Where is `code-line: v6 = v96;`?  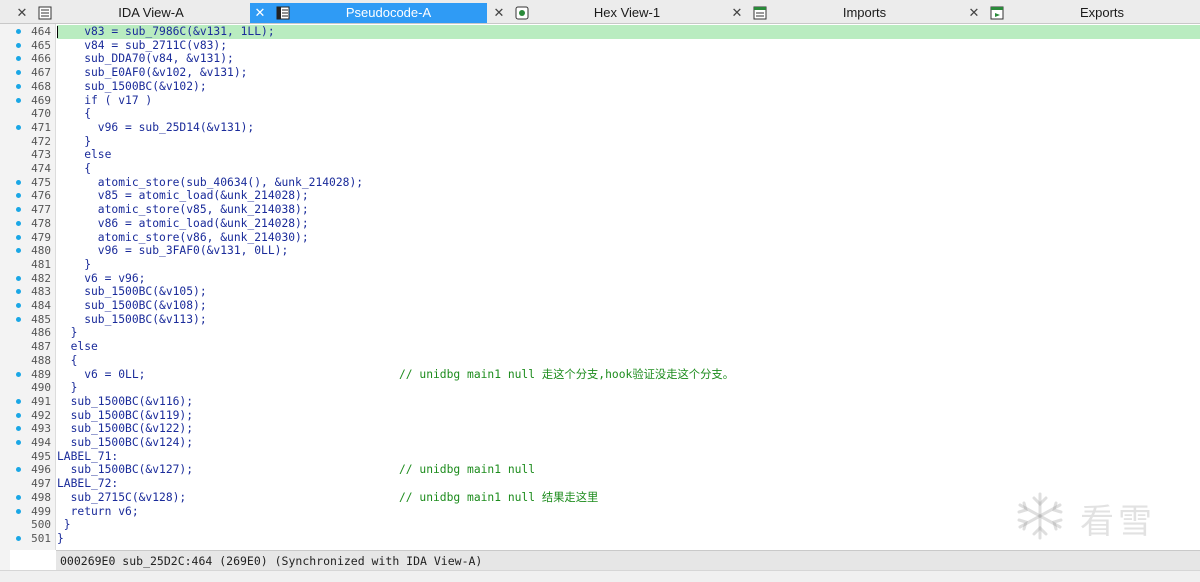
code-line: v6 = v96; is located at coordinates (628, 279).